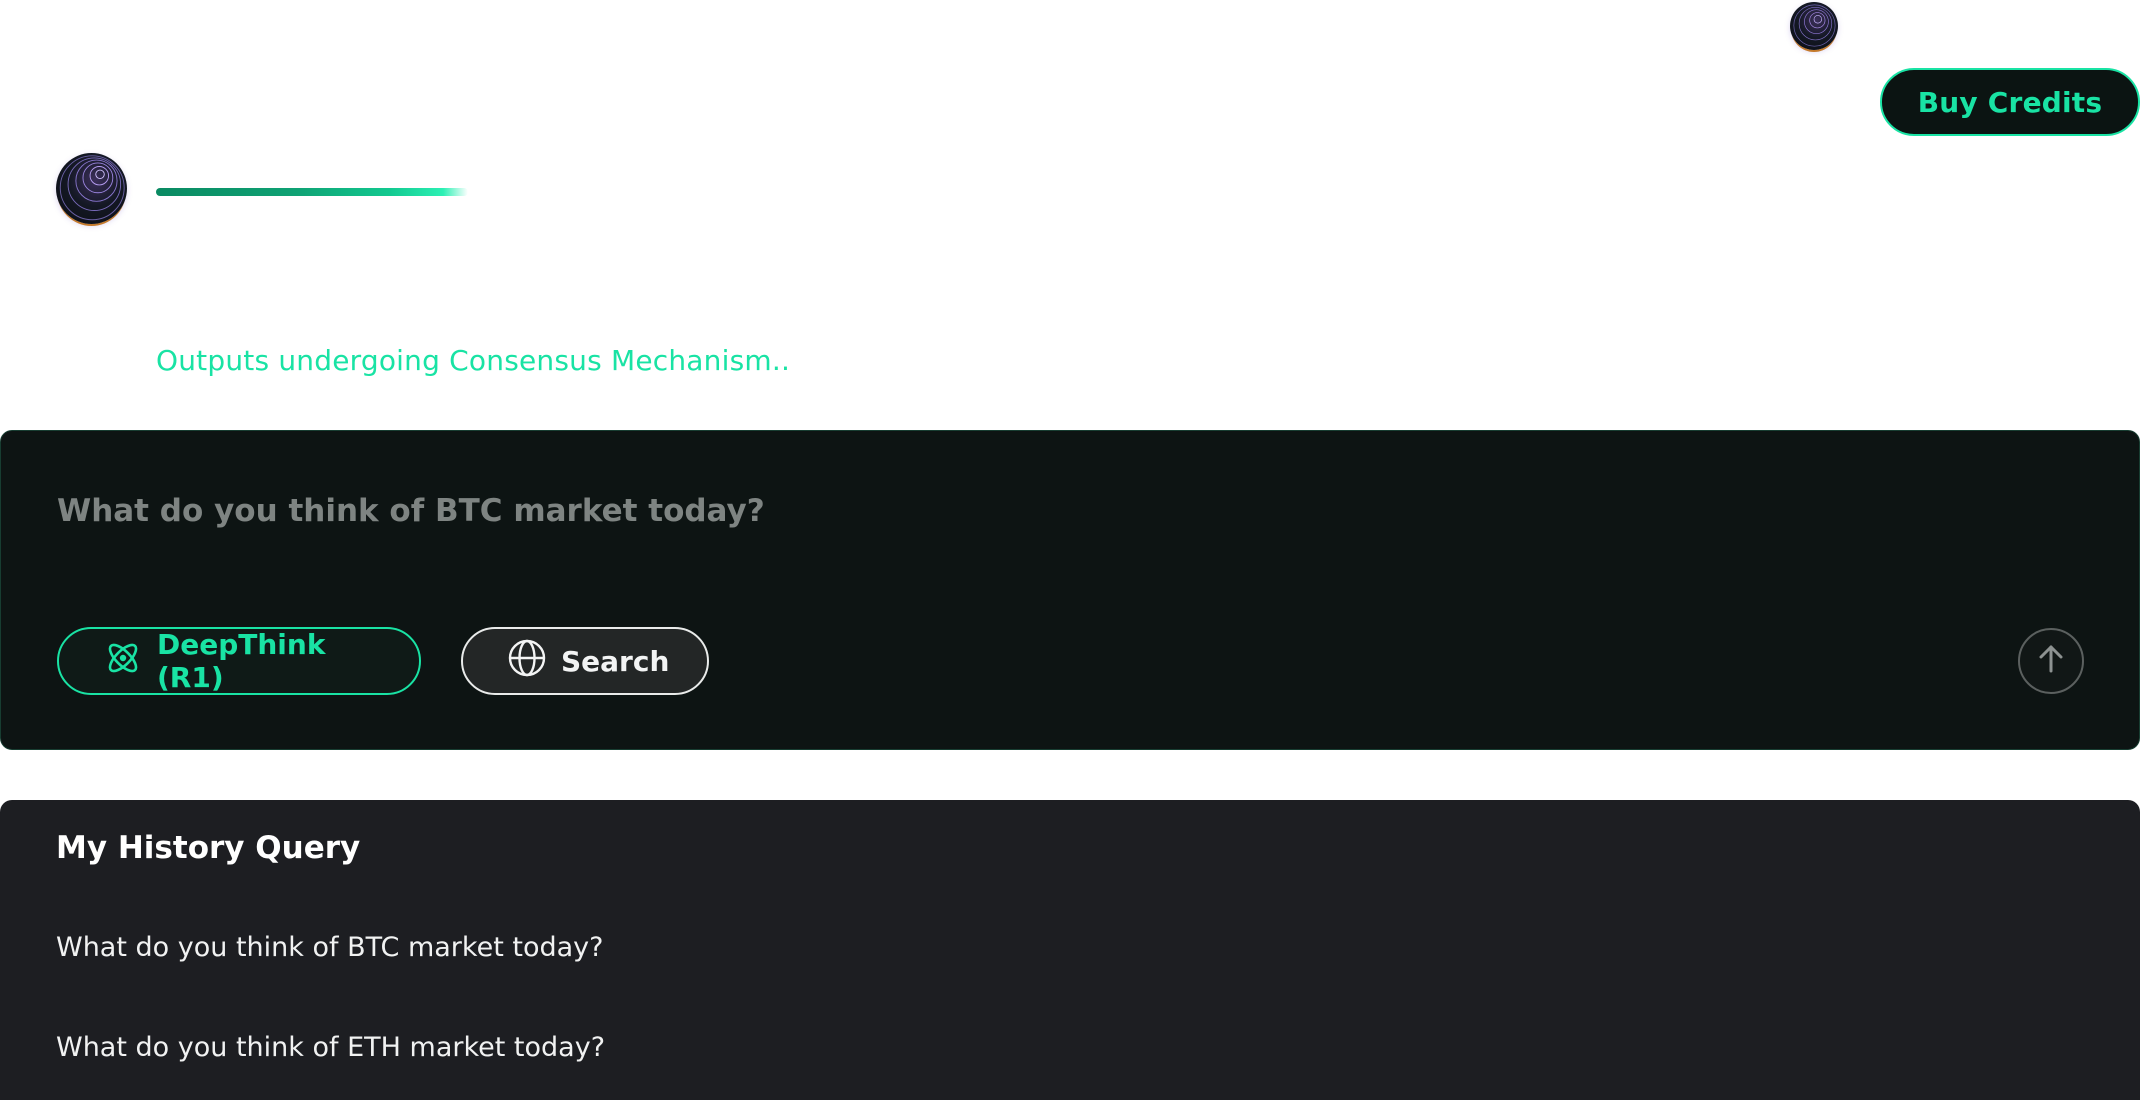  Describe the element at coordinates (208, 848) in the screenshot. I see `history-title: My History Query` at that location.